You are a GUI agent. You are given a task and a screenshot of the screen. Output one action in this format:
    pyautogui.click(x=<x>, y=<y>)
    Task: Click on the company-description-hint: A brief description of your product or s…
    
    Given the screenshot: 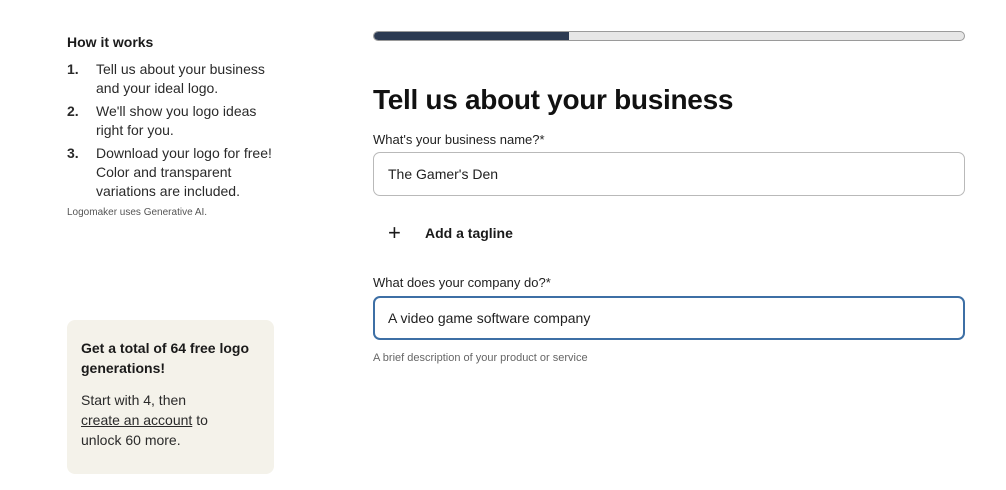 What is the action you would take?
    pyautogui.click(x=480, y=358)
    